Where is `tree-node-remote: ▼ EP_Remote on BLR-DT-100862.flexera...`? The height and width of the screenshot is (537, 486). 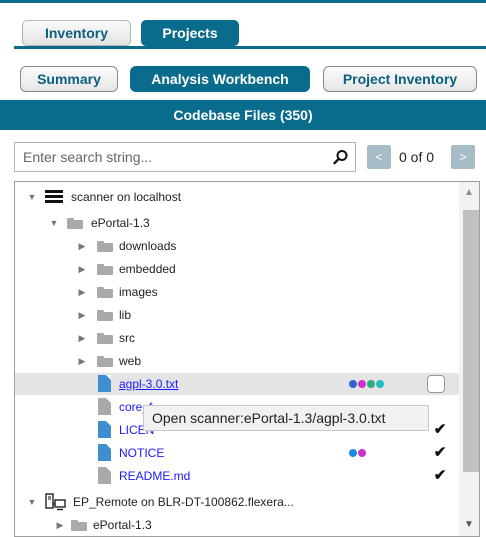
tree-node-remote: ▼ EP_Remote on BLR-DT-100862.flexera... is located at coordinates (237, 502).